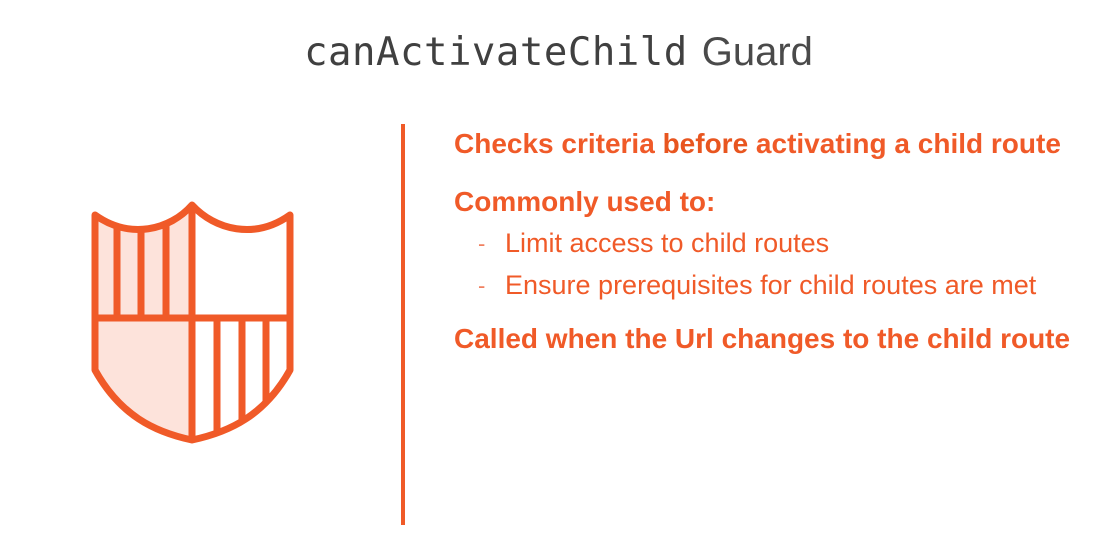 The image size is (1117, 547). Describe the element at coordinates (403, 324) in the screenshot. I see `vertical-divider` at that location.